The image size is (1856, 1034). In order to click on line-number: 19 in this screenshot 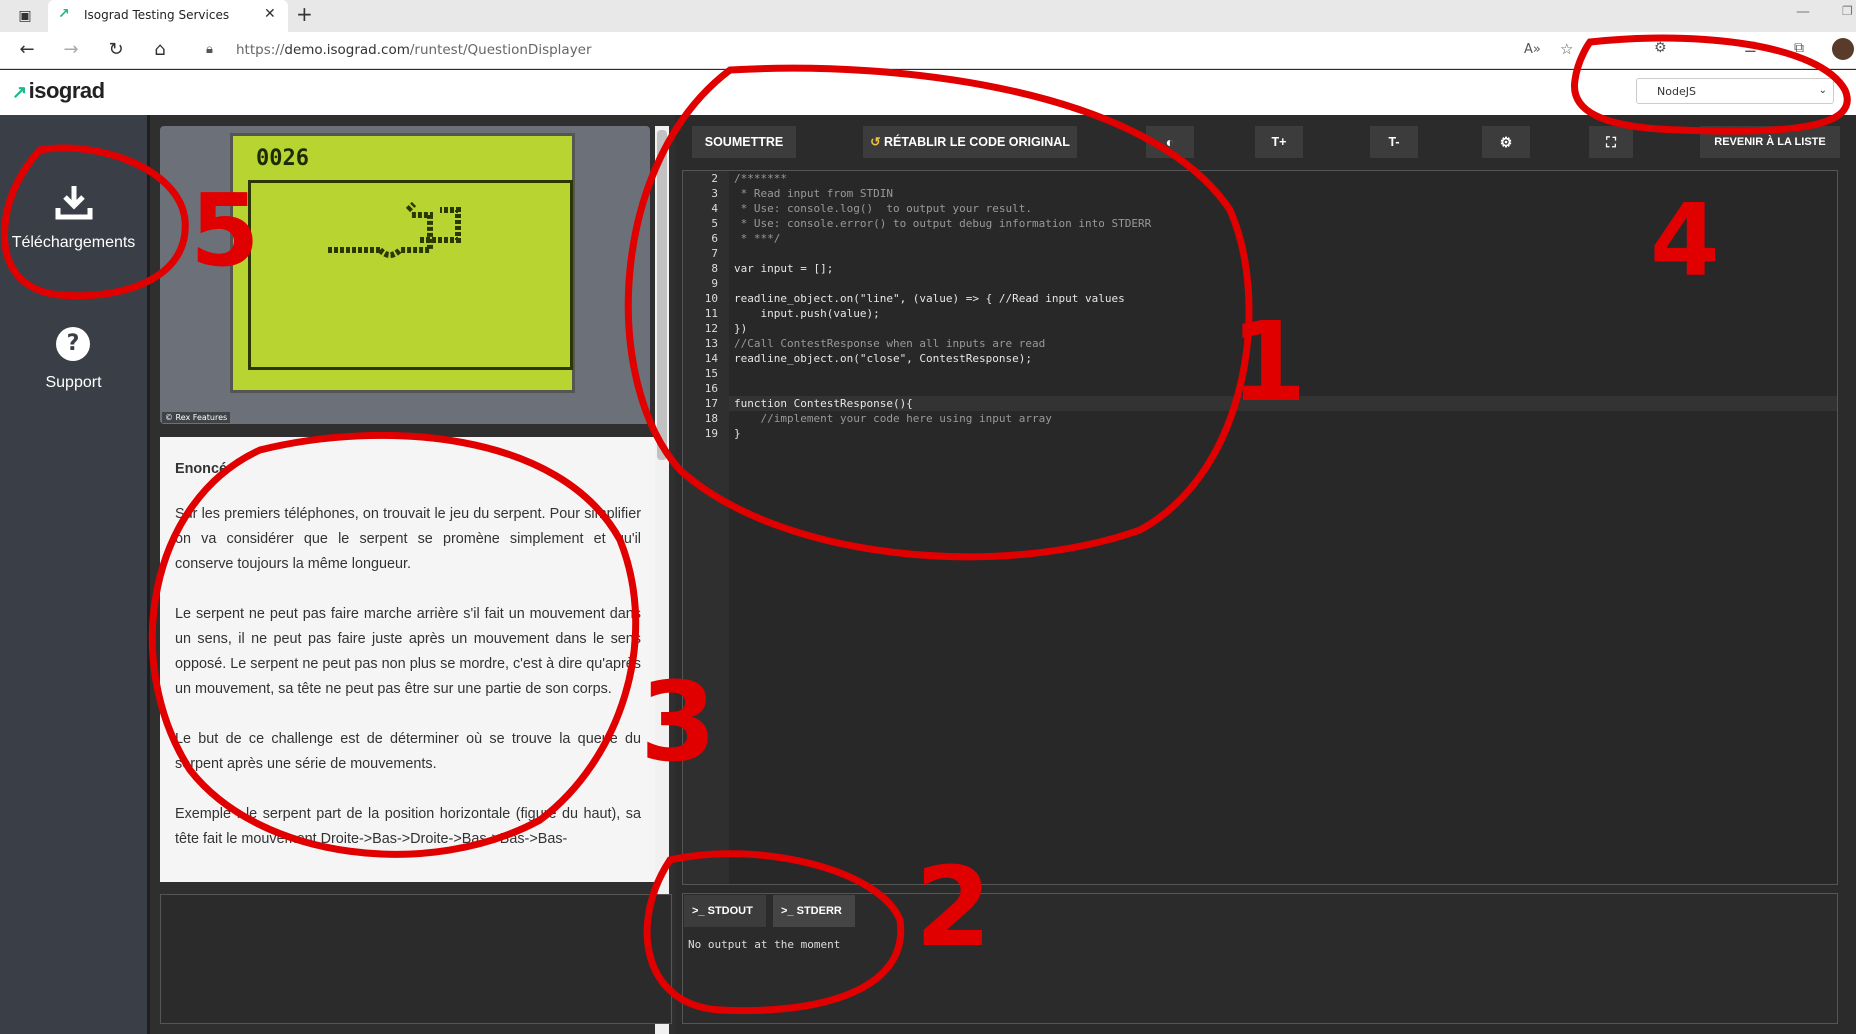, I will do `click(711, 433)`.